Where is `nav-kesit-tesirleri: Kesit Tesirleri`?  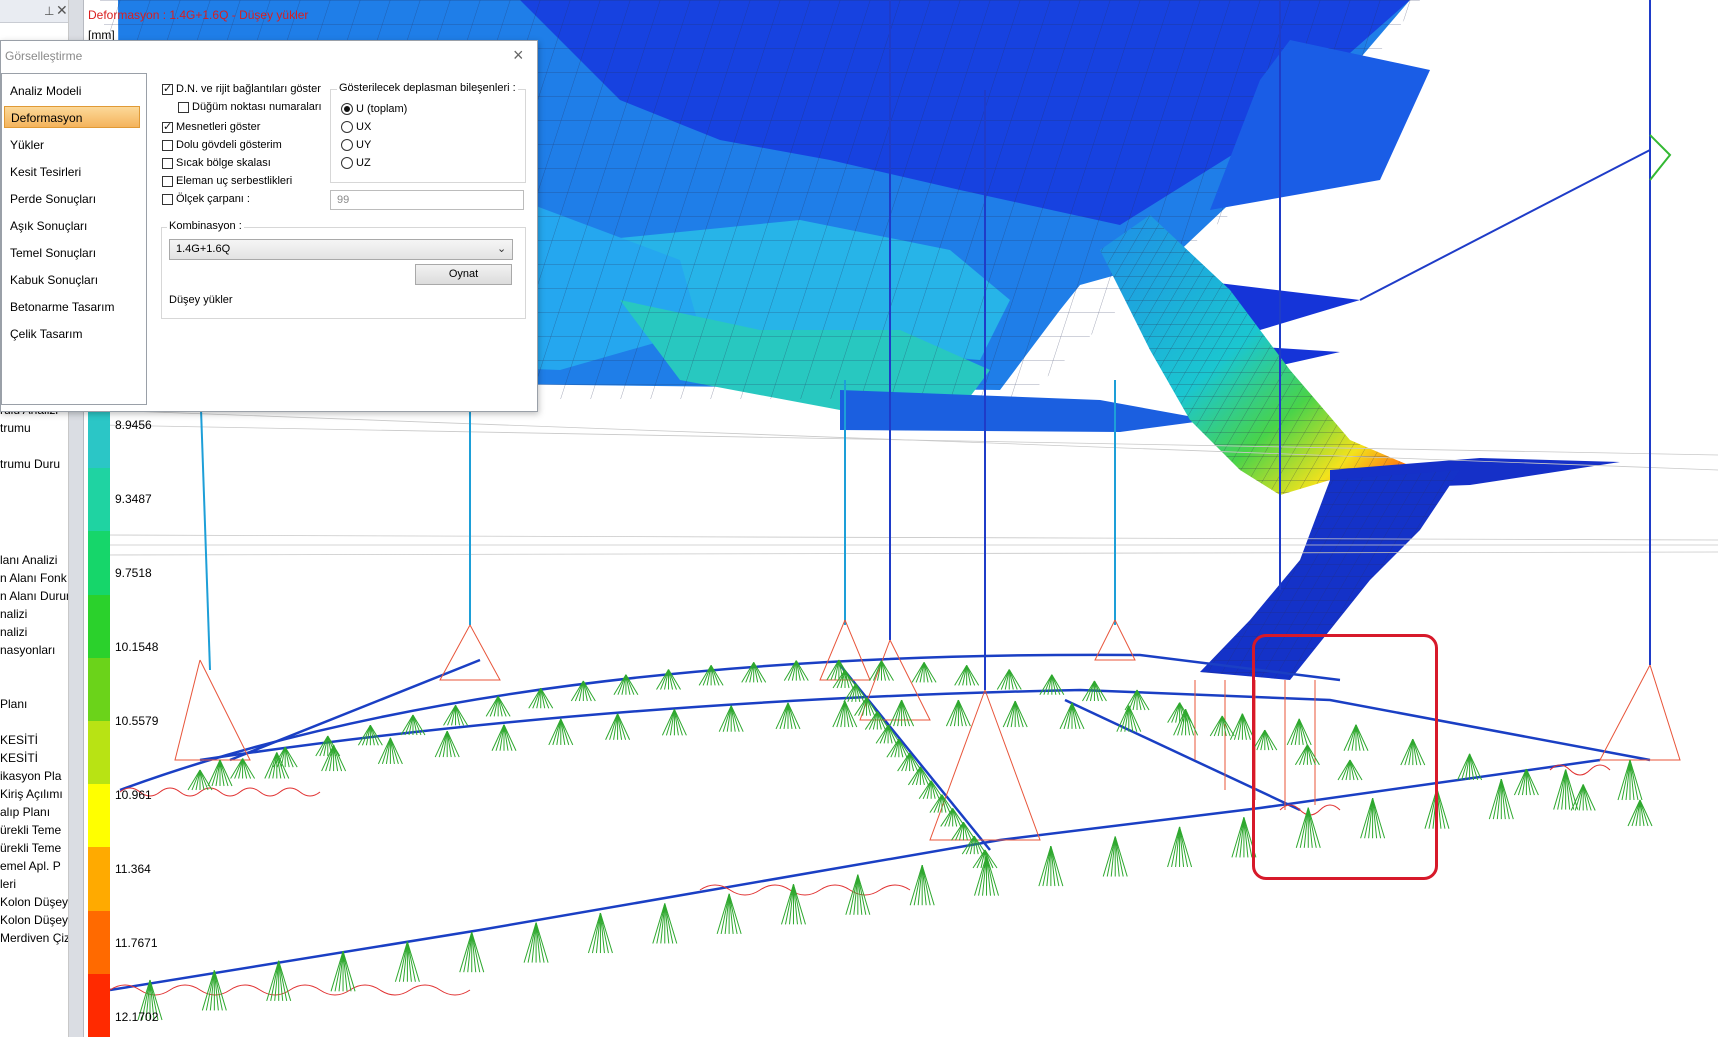 nav-kesit-tesirleri: Kesit Tesirleri is located at coordinates (45, 172).